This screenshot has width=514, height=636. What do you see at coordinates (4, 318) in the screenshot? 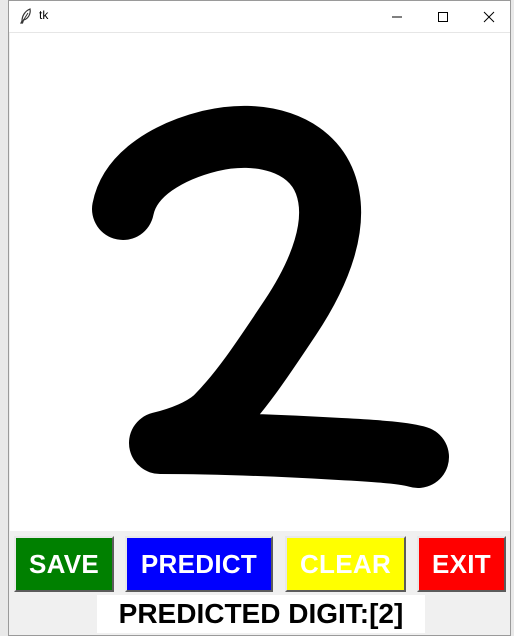
I see `desktop-background-left` at bounding box center [4, 318].